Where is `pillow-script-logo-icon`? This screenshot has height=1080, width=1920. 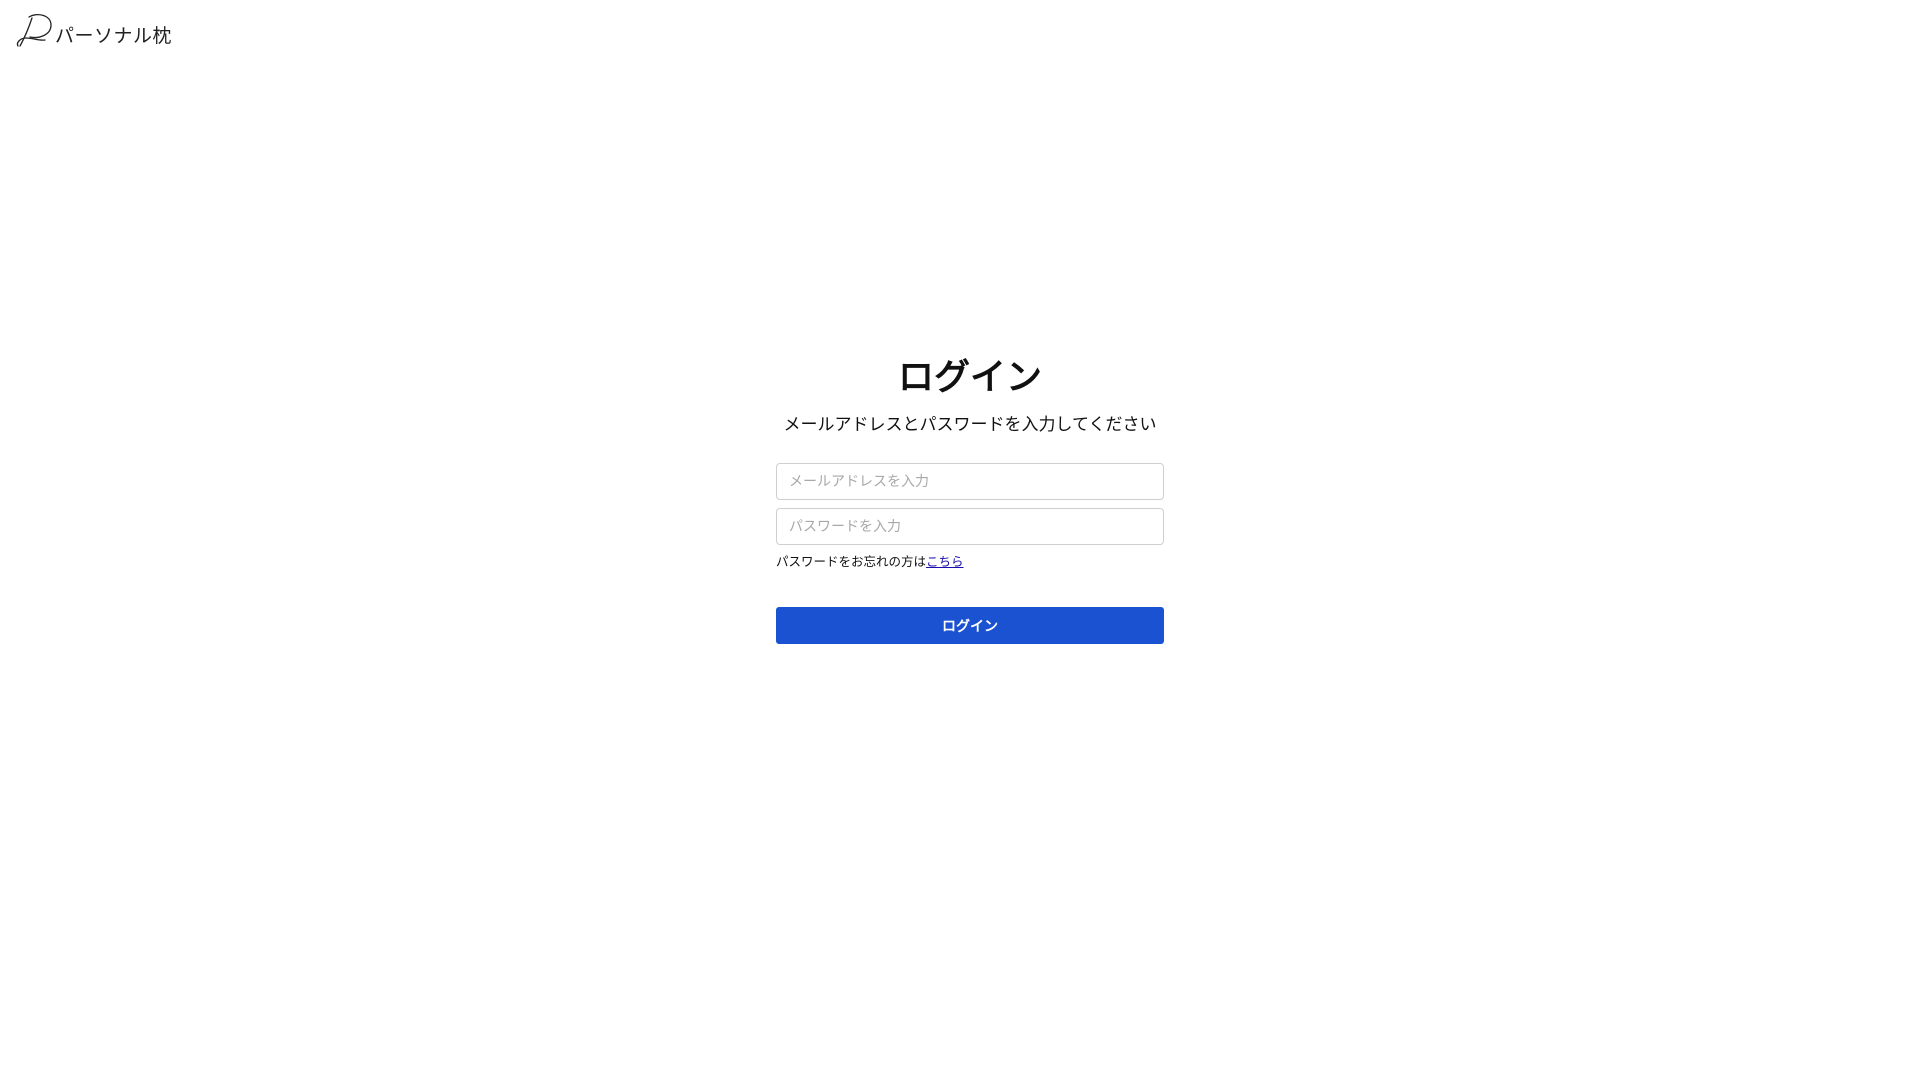
pillow-script-logo-icon is located at coordinates (36, 31).